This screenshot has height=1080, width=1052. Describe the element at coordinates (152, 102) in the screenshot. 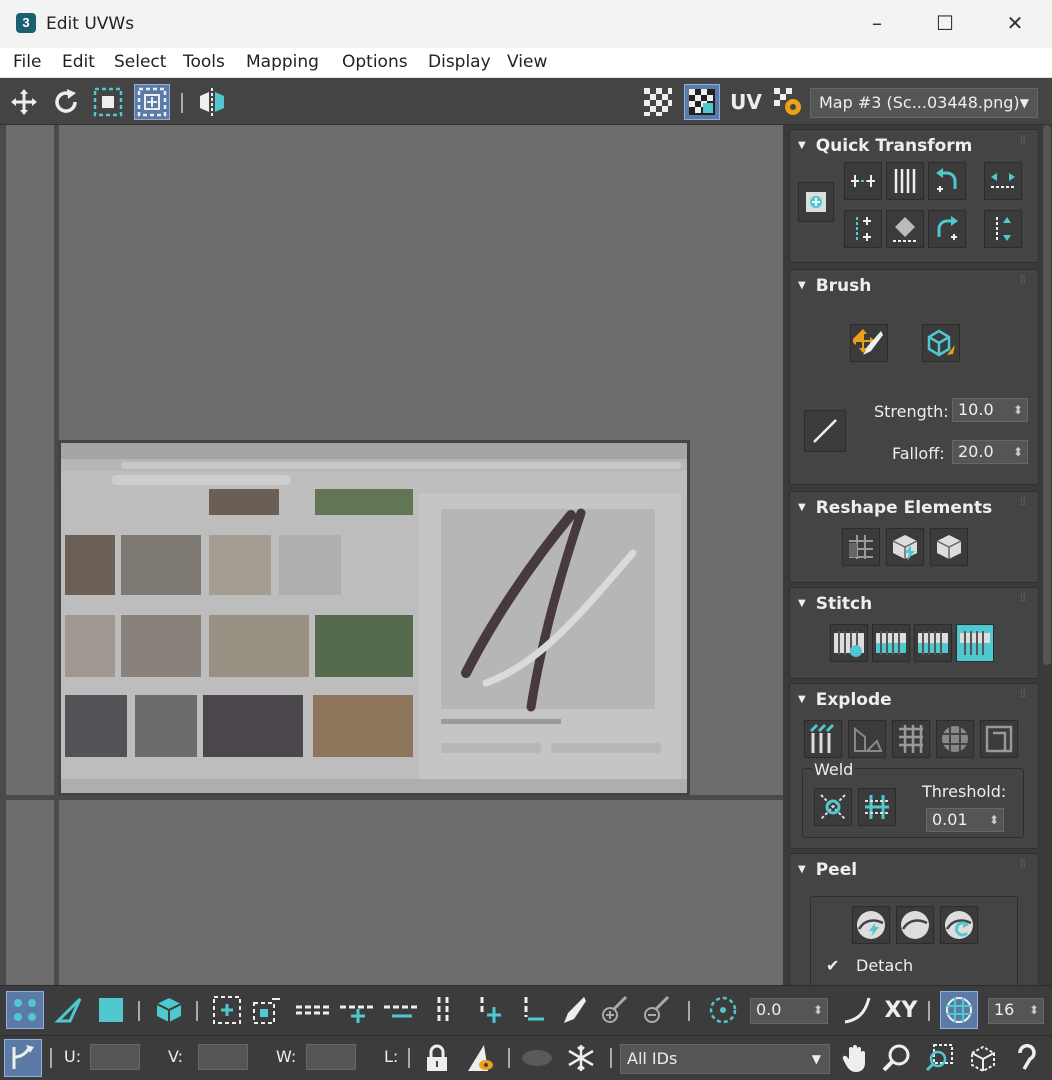

I see `scale-tool-button` at that location.